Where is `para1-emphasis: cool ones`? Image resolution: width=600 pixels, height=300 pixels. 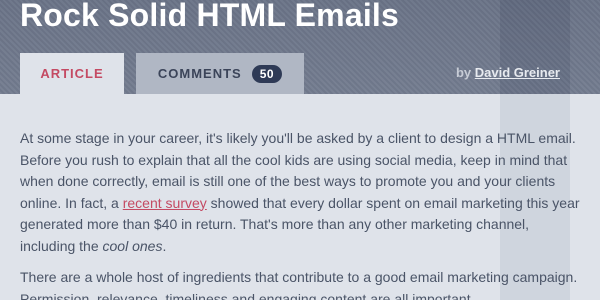
para1-emphasis: cool ones is located at coordinates (132, 245).